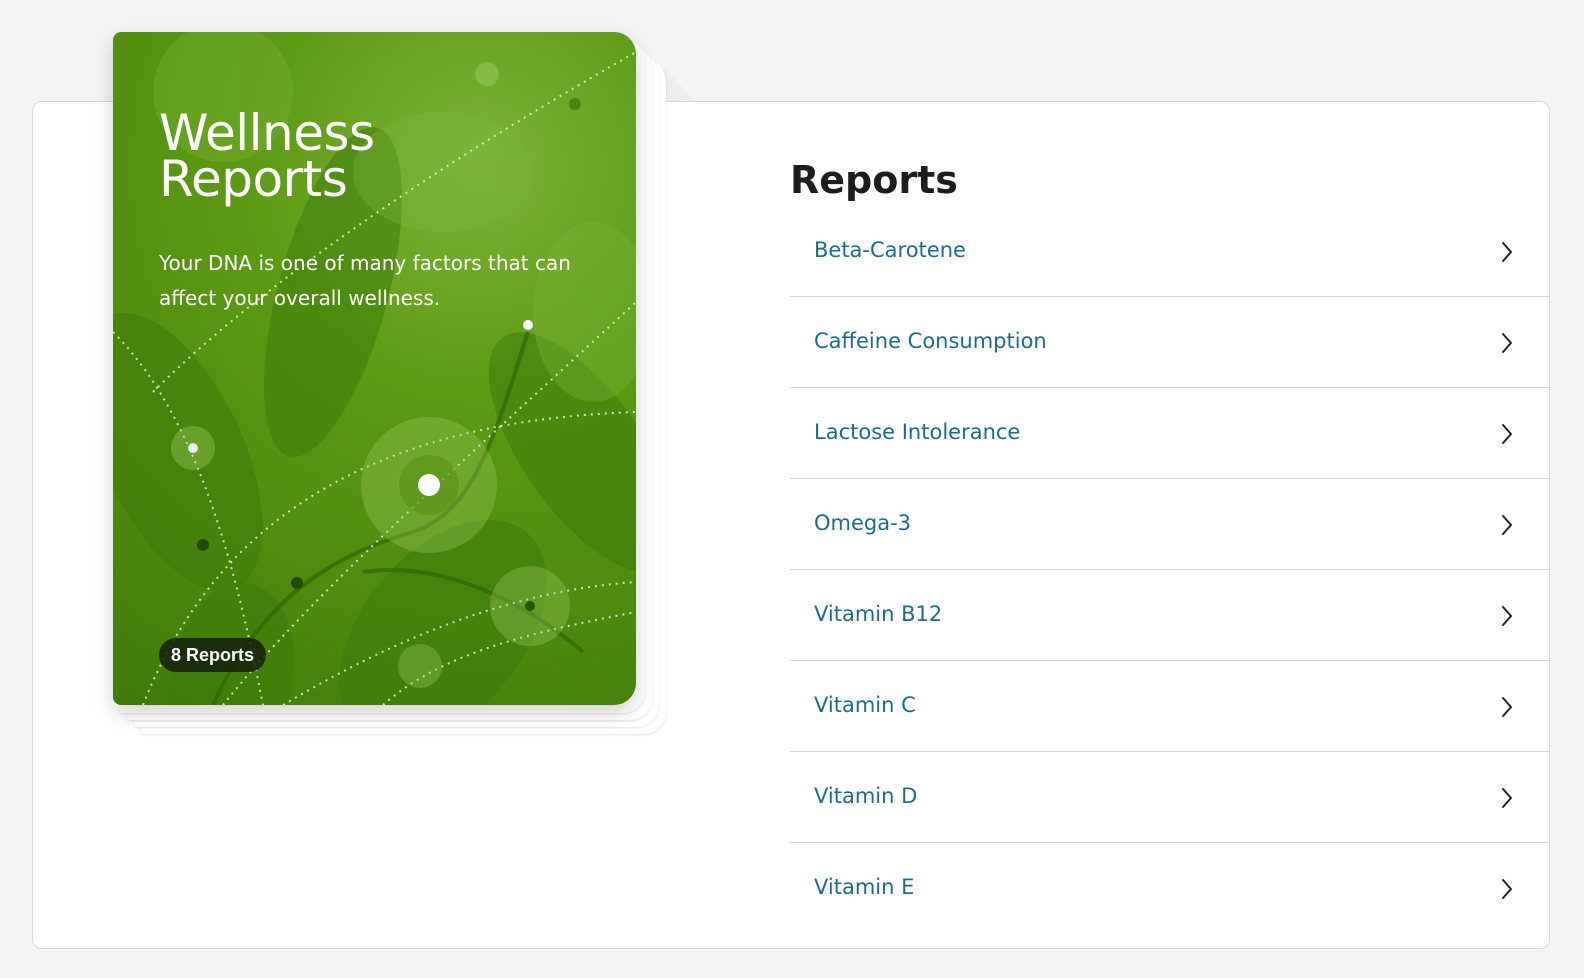  What do you see at coordinates (267, 156) in the screenshot?
I see `card-title: Wellness Reports` at bounding box center [267, 156].